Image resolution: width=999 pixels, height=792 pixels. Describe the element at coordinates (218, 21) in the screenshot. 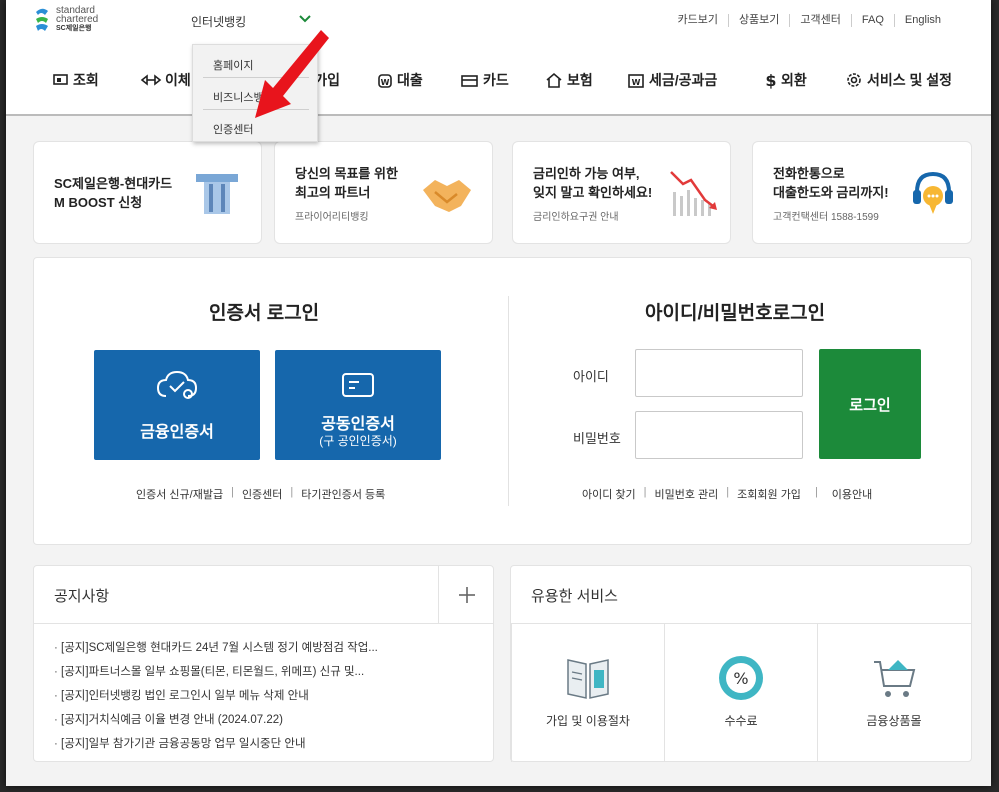

I see `site-select: 인터넷뱅킹` at that location.